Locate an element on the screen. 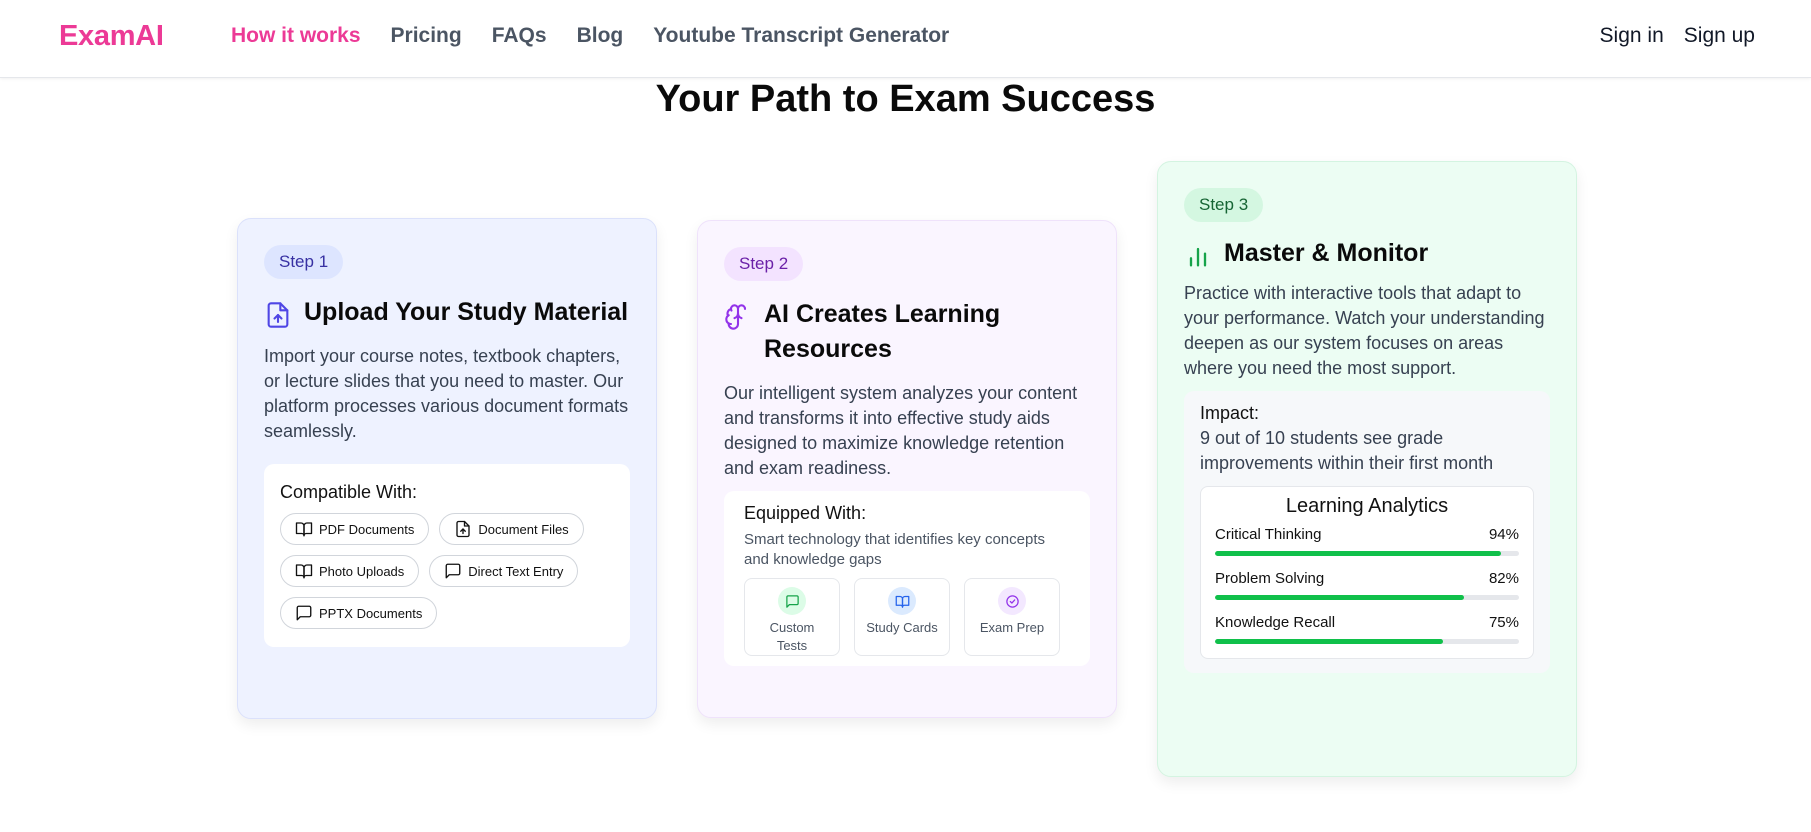  metric-label: Critical Thinking is located at coordinates (1268, 534).